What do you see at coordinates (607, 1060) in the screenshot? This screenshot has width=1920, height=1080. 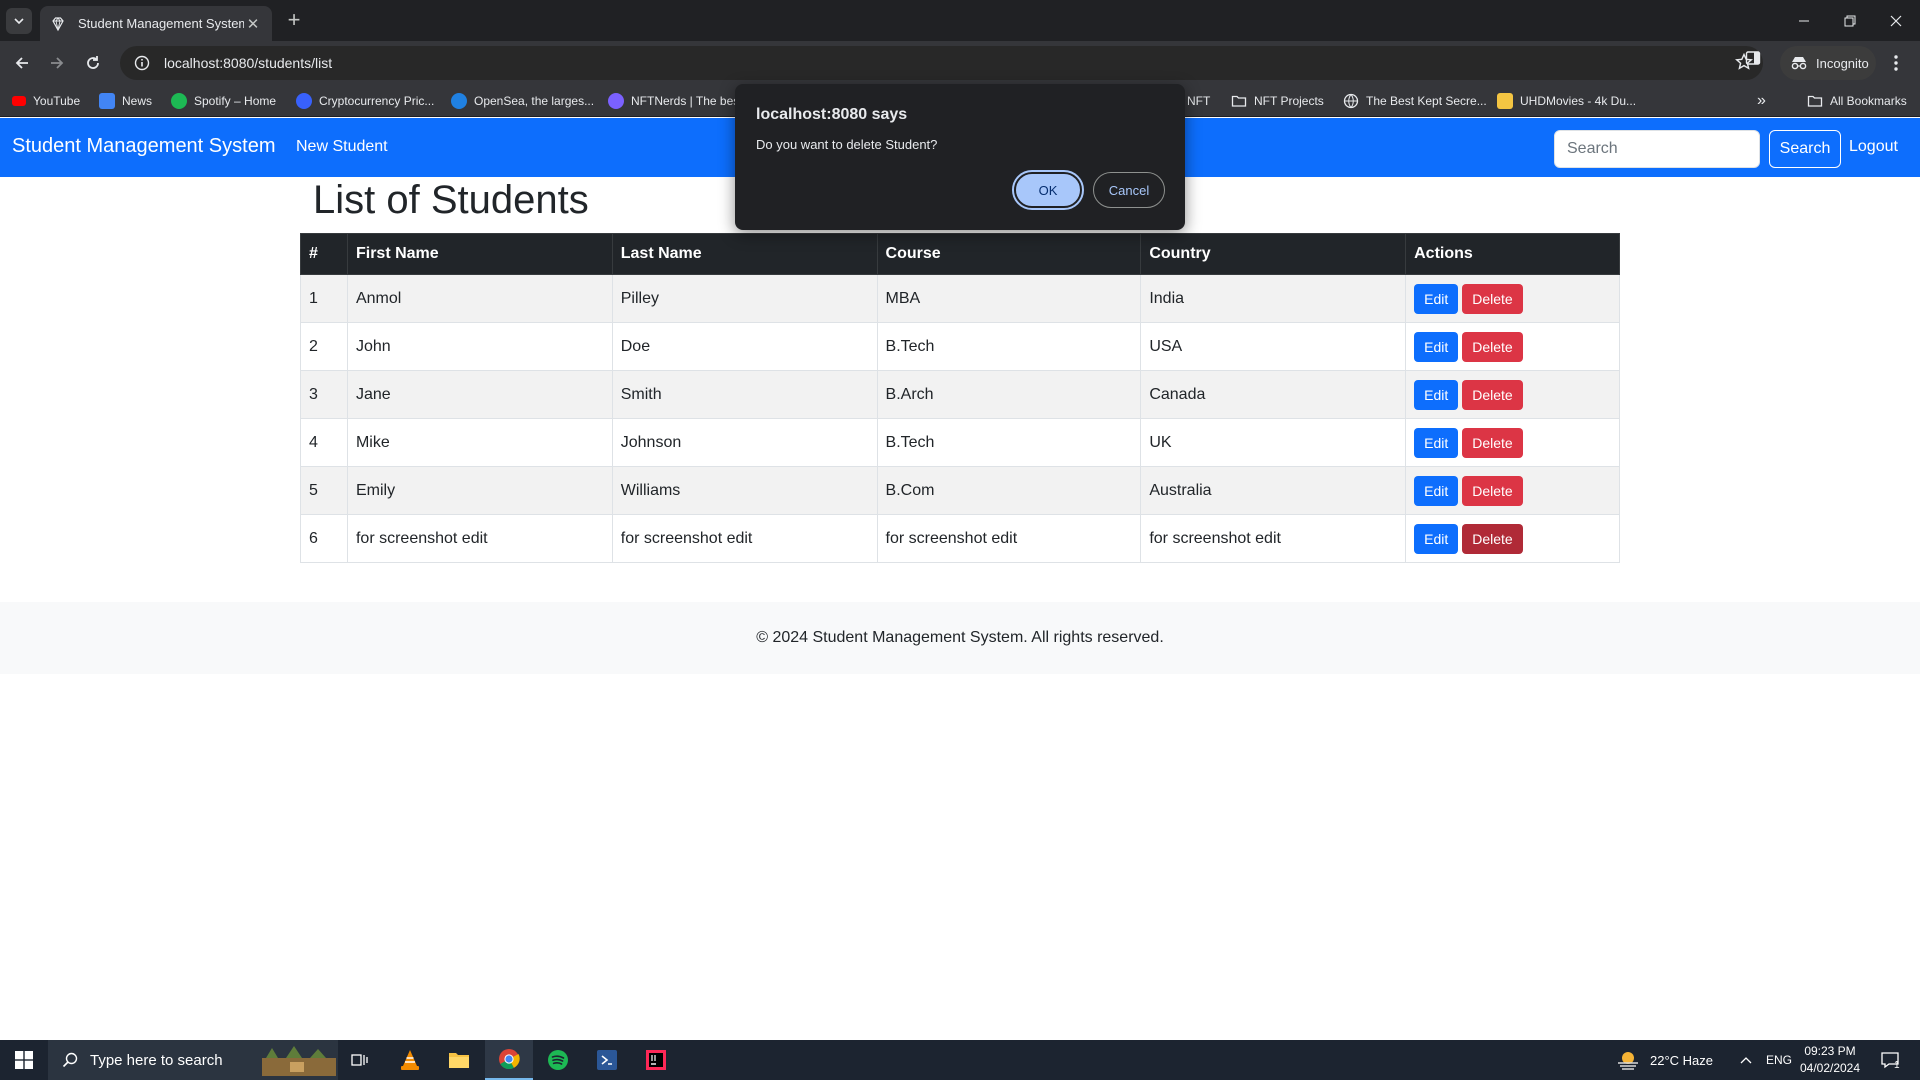 I see `taskbar-vscode` at bounding box center [607, 1060].